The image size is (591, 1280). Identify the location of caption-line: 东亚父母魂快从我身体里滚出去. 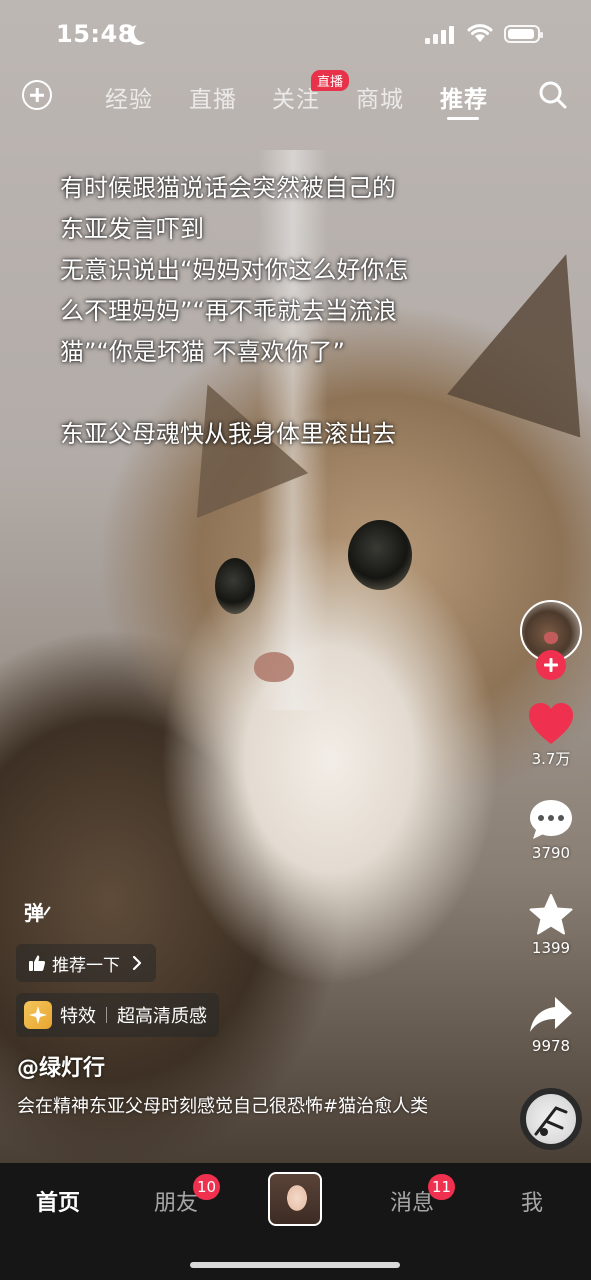
(228, 434).